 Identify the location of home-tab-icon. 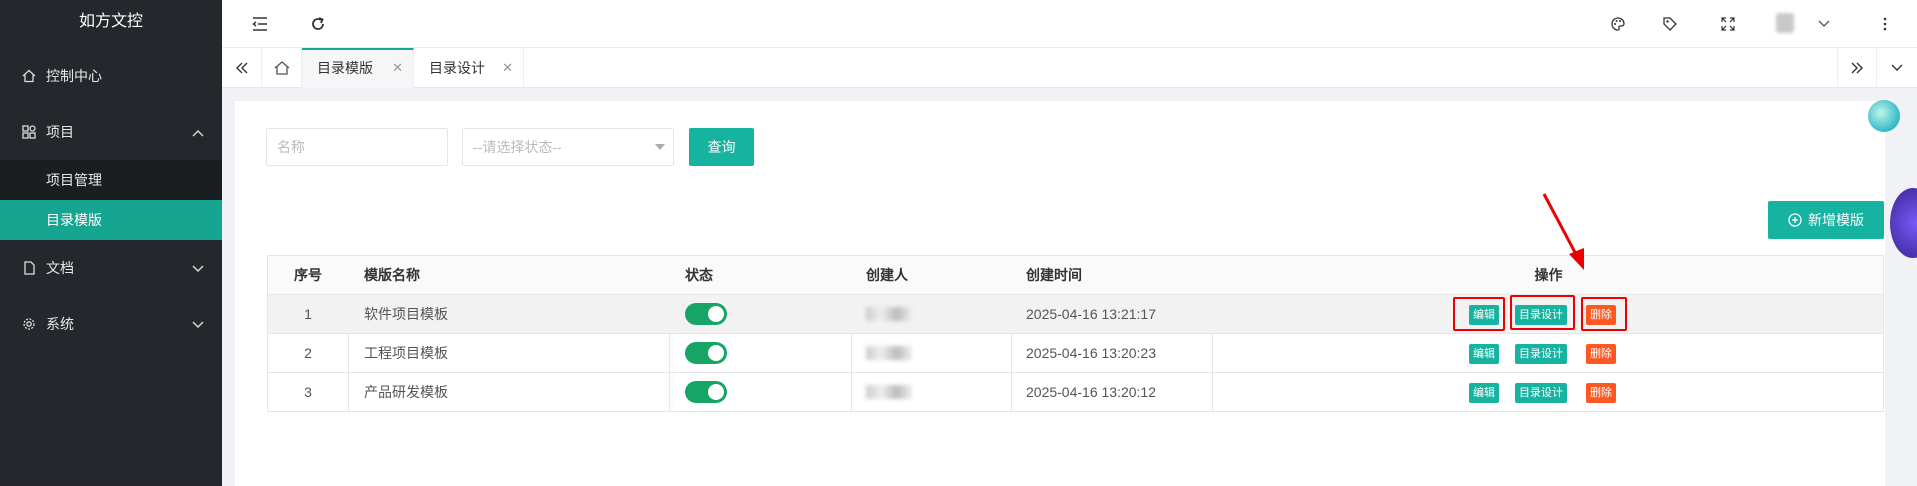
(282, 68).